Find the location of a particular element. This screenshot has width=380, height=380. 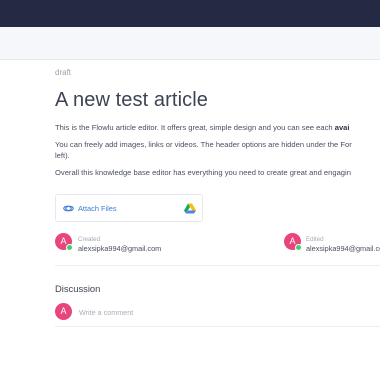

top-navigation-bar is located at coordinates (190, 13).